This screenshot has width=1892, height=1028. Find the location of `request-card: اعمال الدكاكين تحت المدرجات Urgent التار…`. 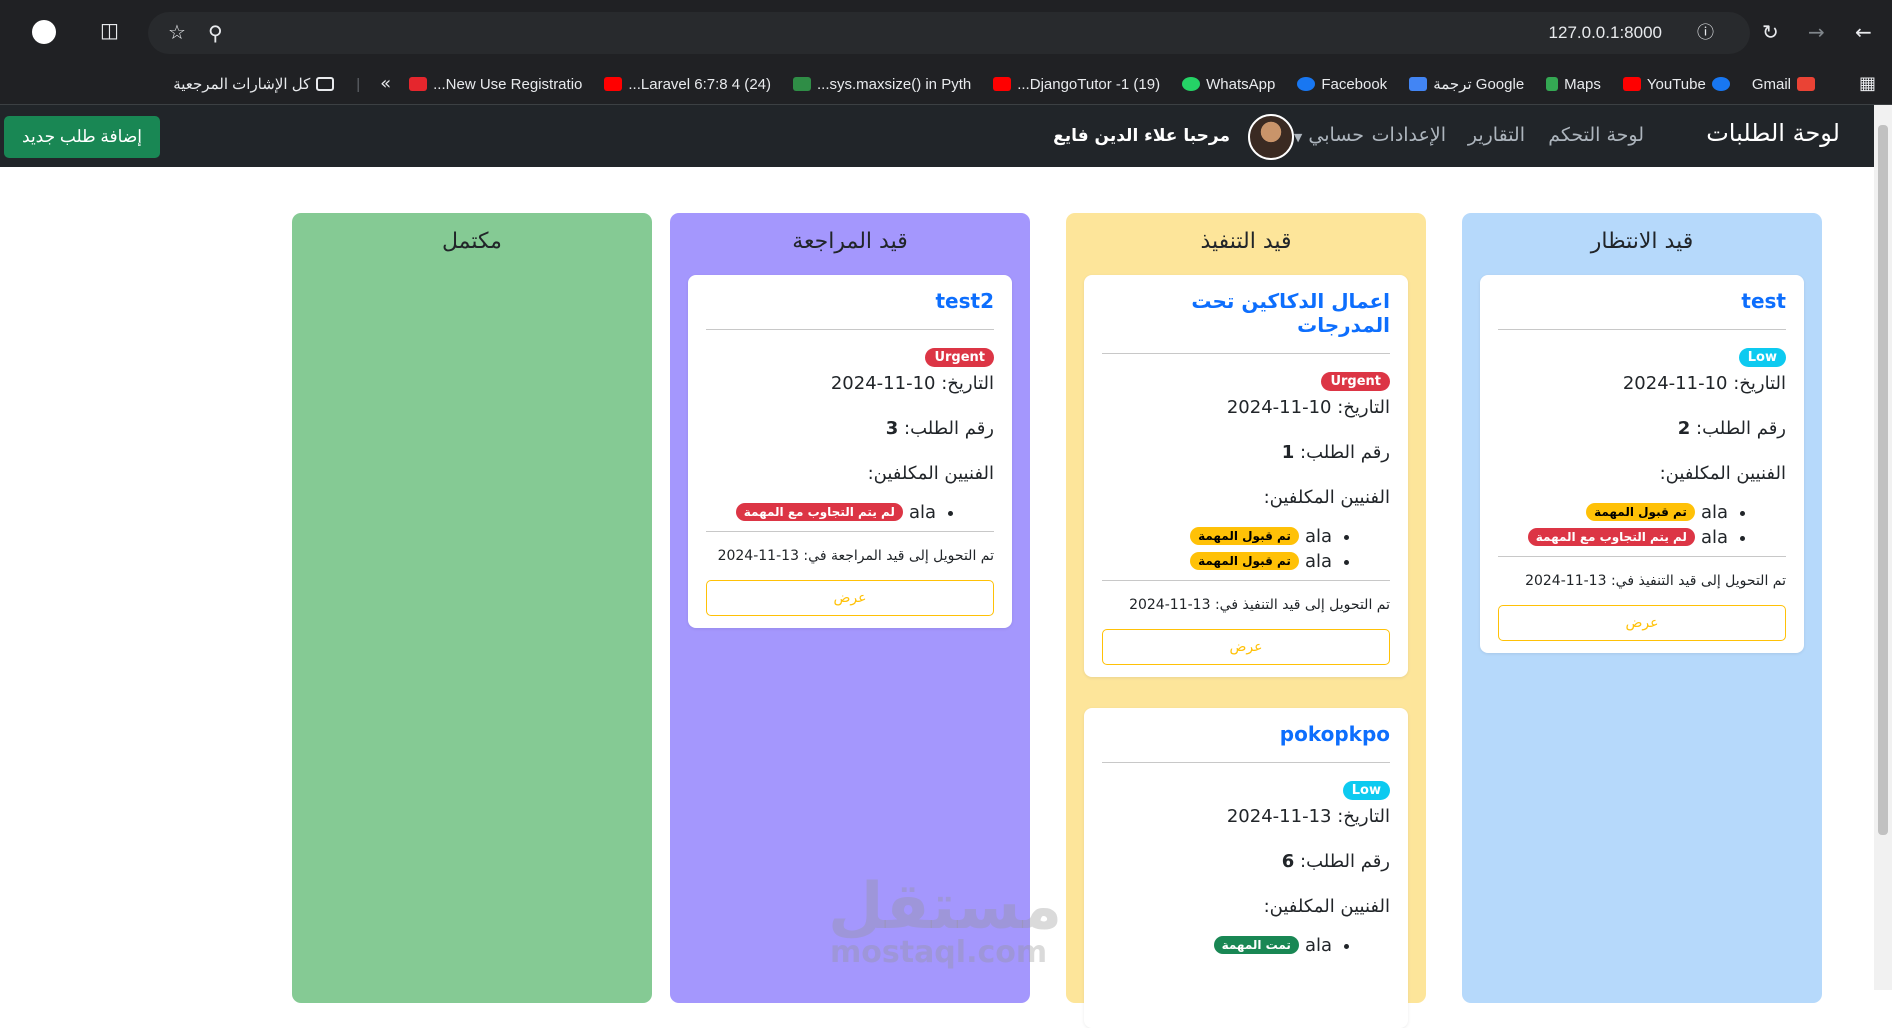

request-card: اعمال الدكاكين تحت المدرجات Urgent التار… is located at coordinates (1246, 476).